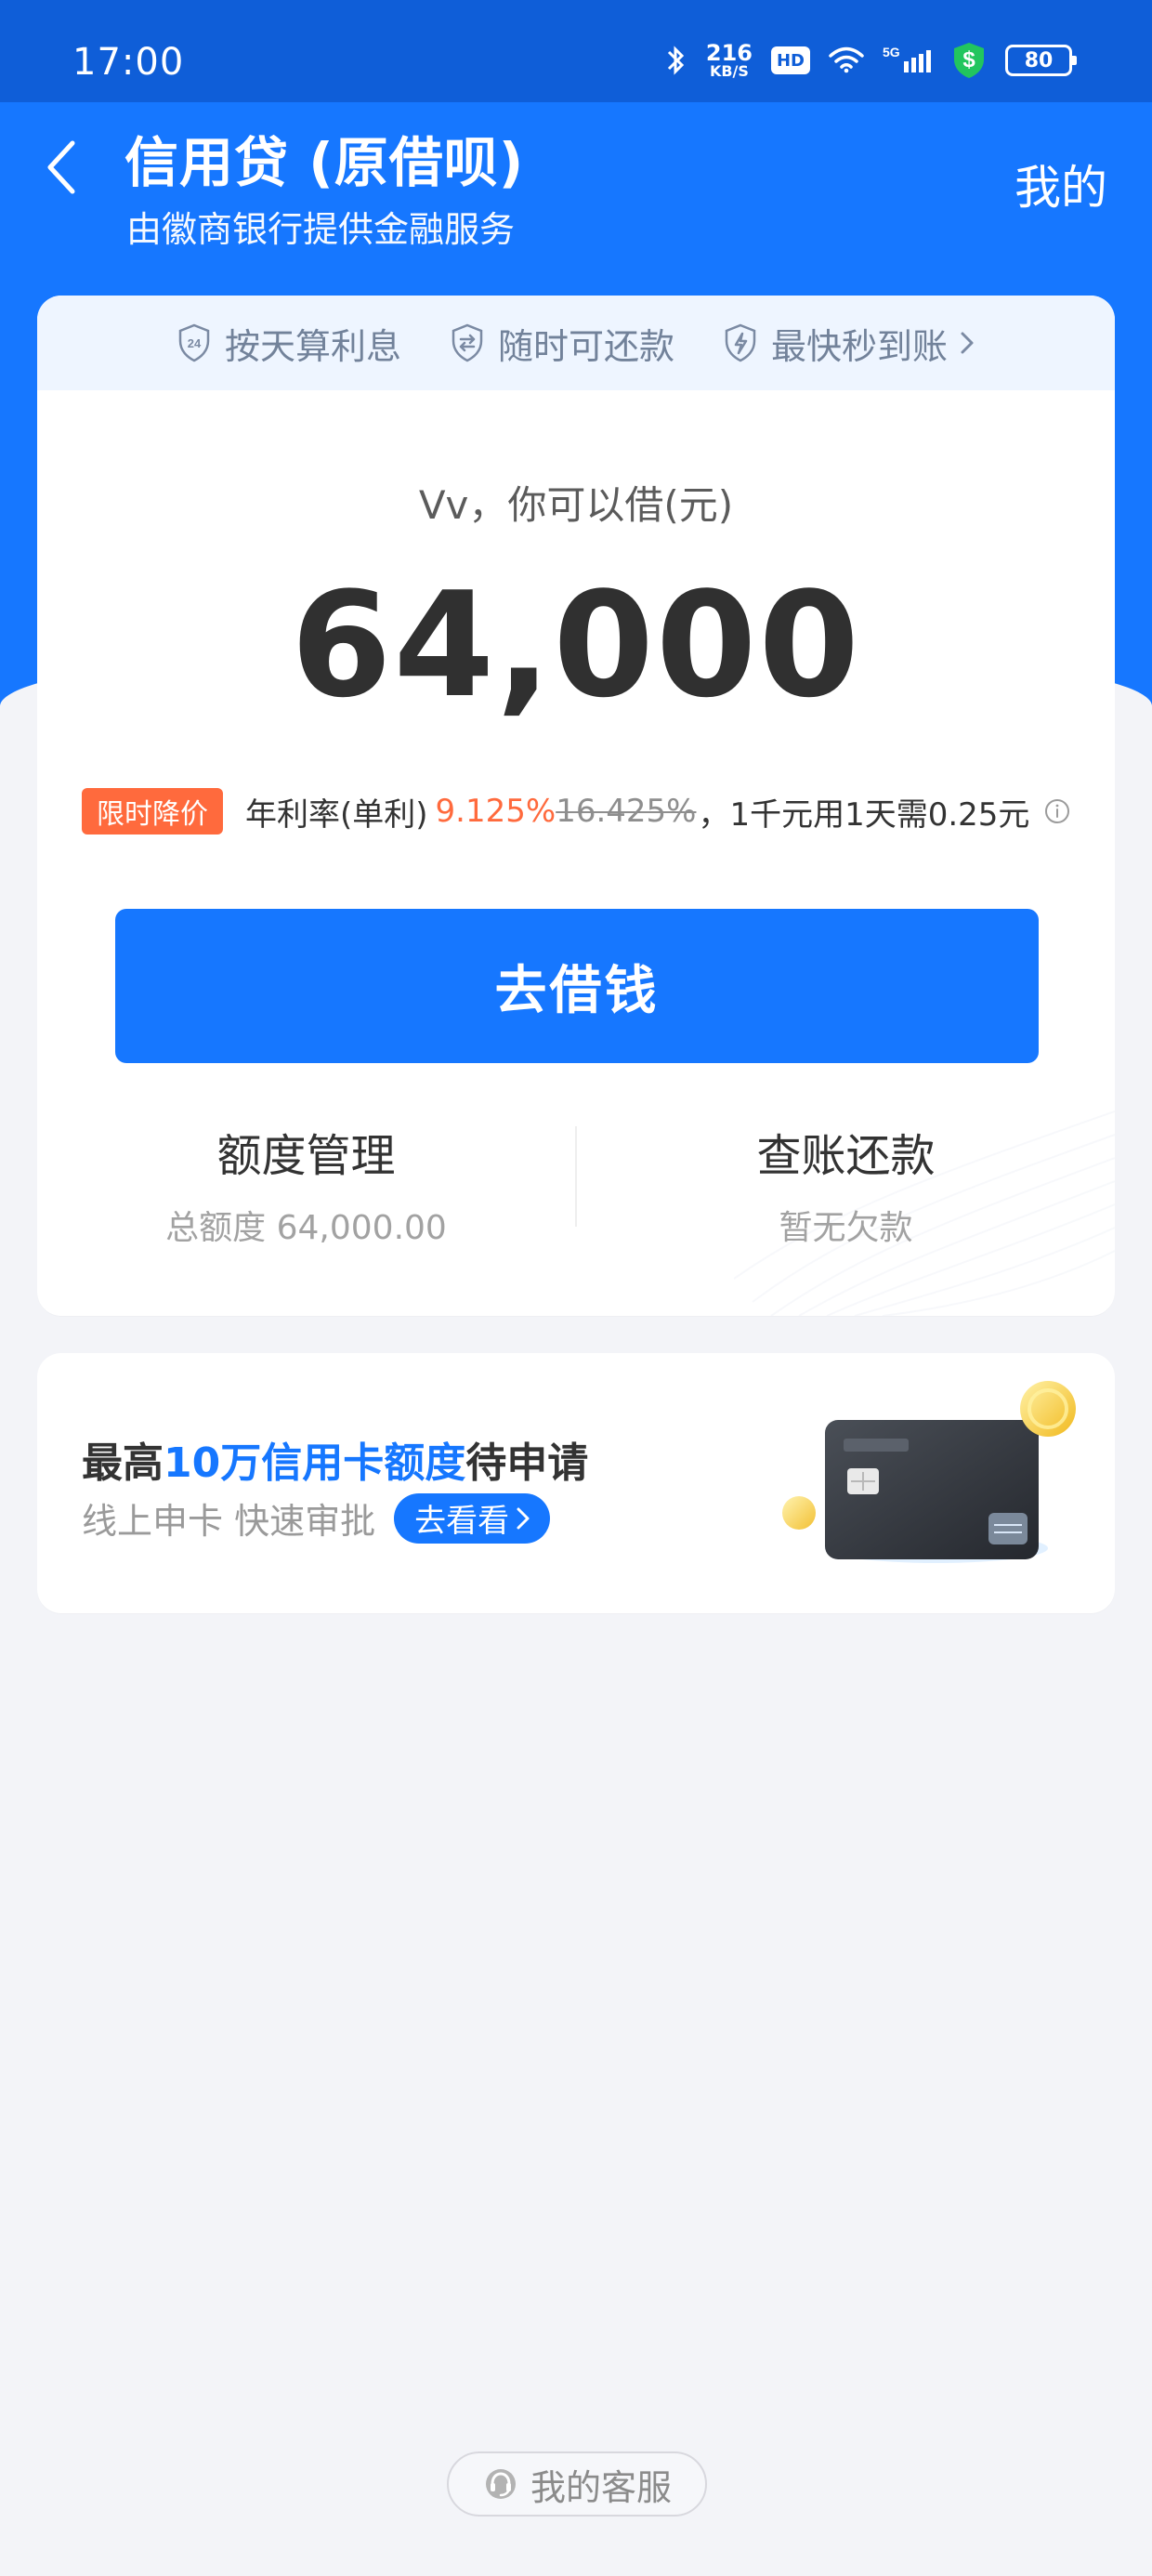  I want to click on view-offer-button: 去看看, so click(472, 1518).